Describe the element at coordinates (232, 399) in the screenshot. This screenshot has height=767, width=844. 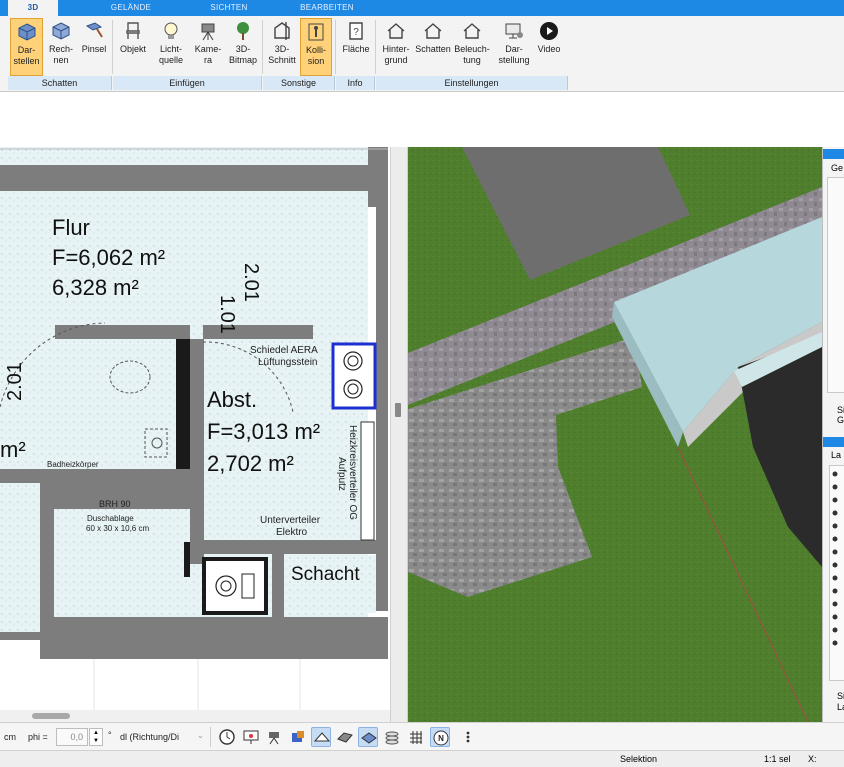
I see `room-name-abst: Abst.` at that location.